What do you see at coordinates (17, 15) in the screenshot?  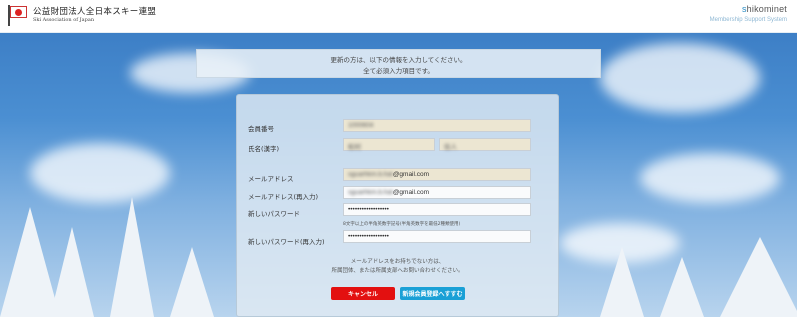 I see `flag-logo-icon` at bounding box center [17, 15].